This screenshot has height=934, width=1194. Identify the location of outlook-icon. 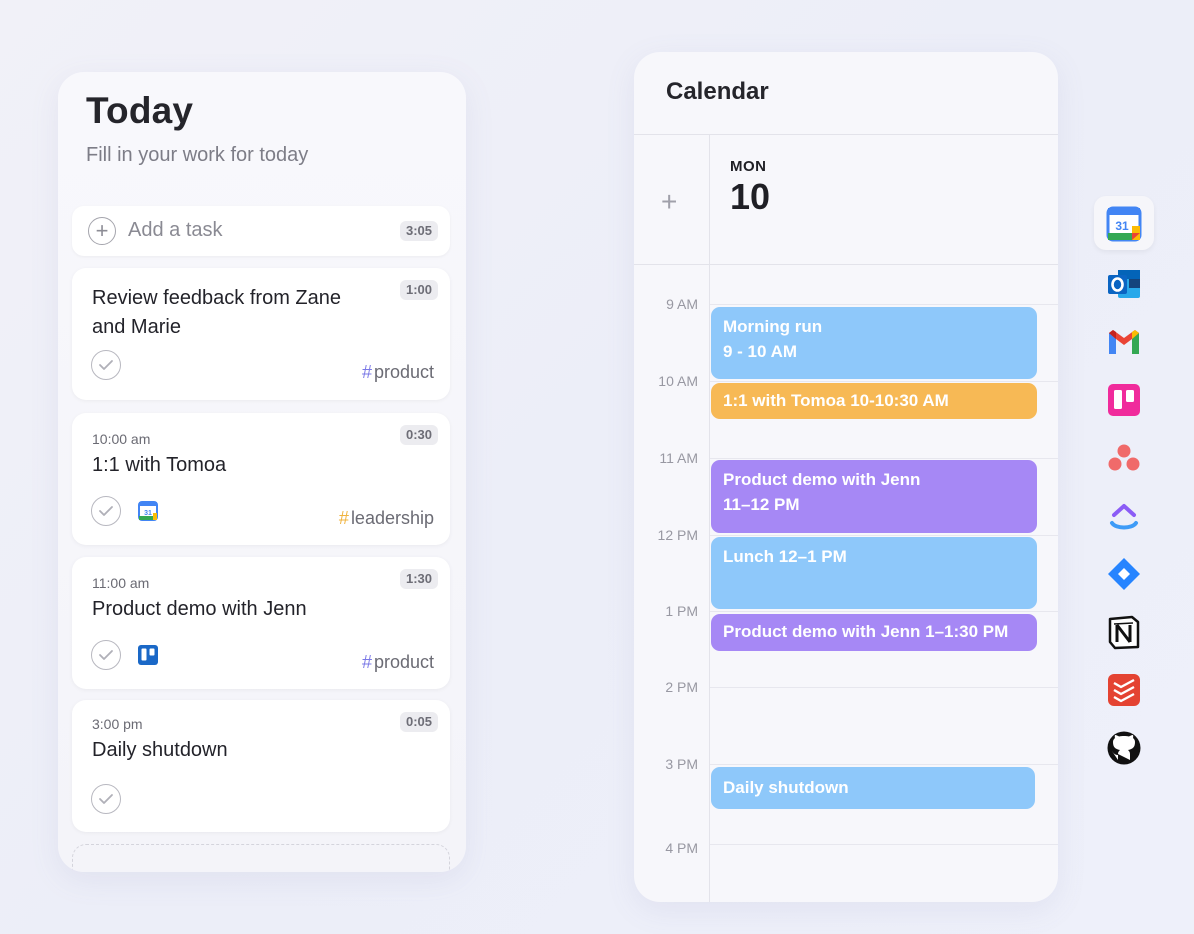
(1124, 284).